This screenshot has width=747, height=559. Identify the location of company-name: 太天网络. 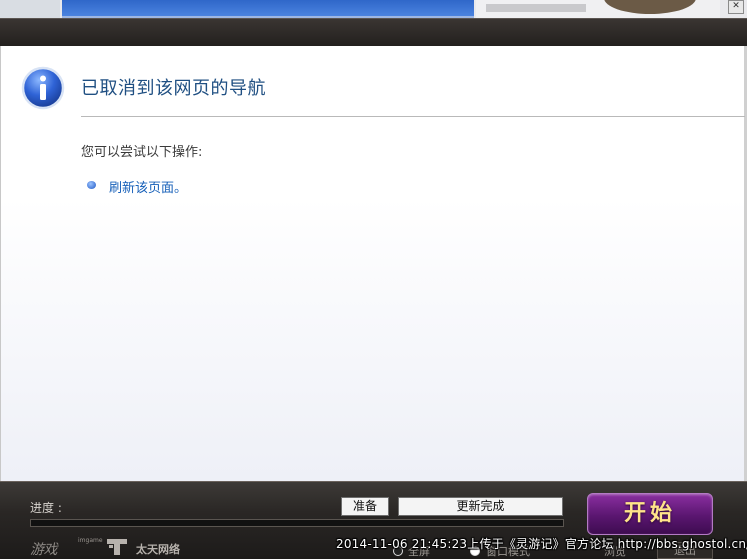
(158, 549).